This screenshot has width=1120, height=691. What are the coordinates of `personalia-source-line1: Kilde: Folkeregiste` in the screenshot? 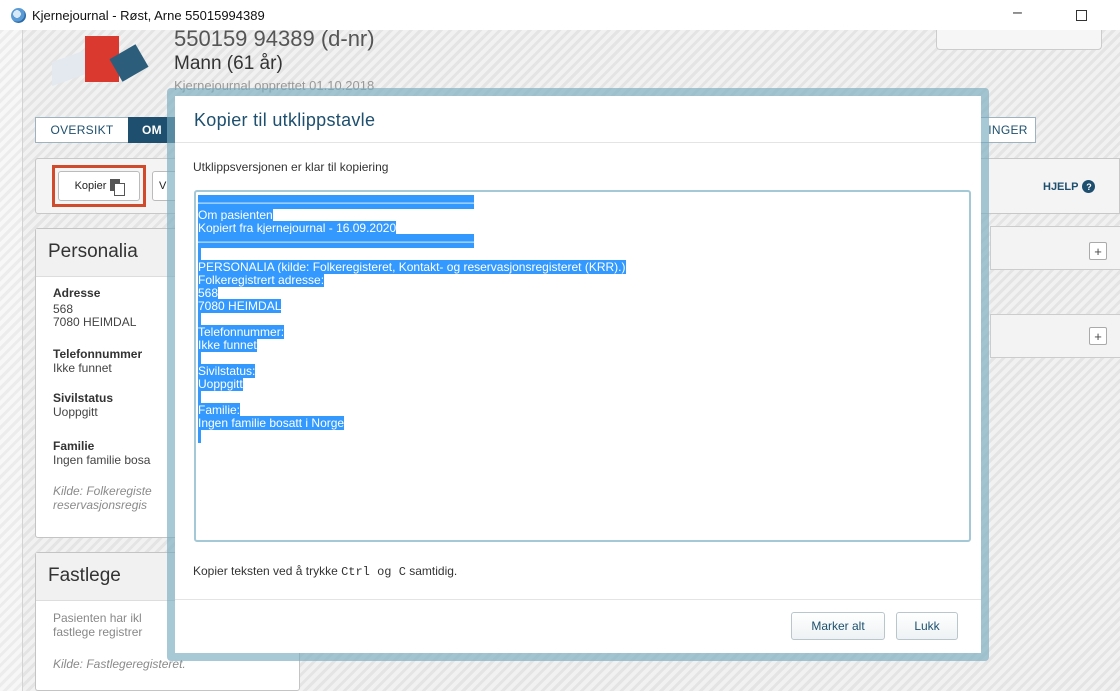 It's located at (102, 491).